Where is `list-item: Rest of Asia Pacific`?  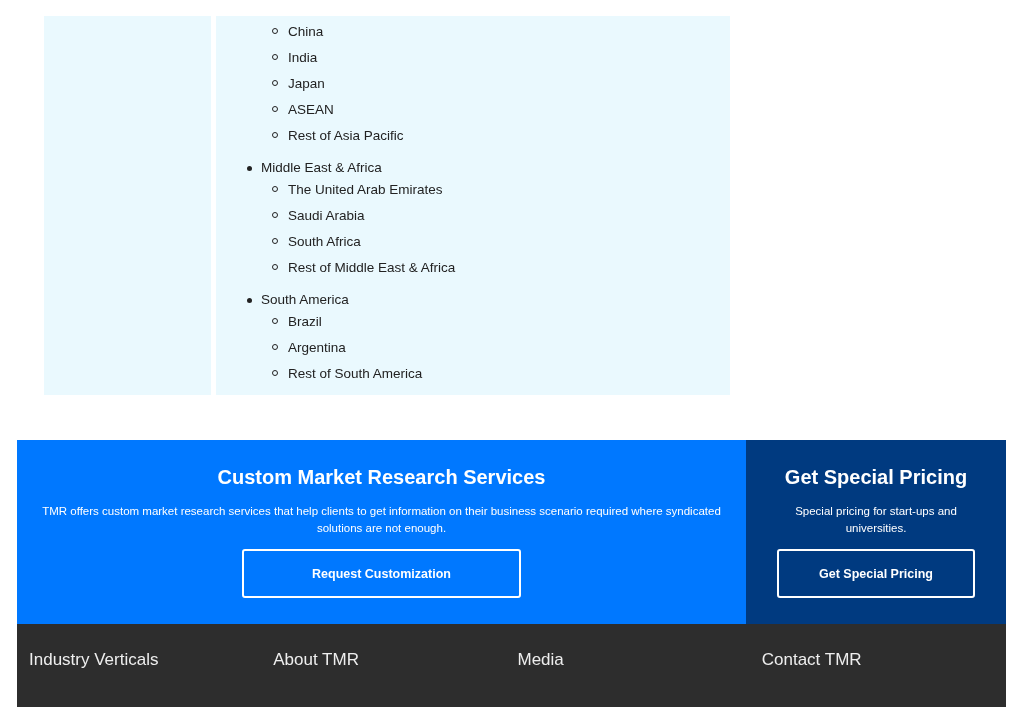
list-item: Rest of Asia Pacific is located at coordinates (346, 135).